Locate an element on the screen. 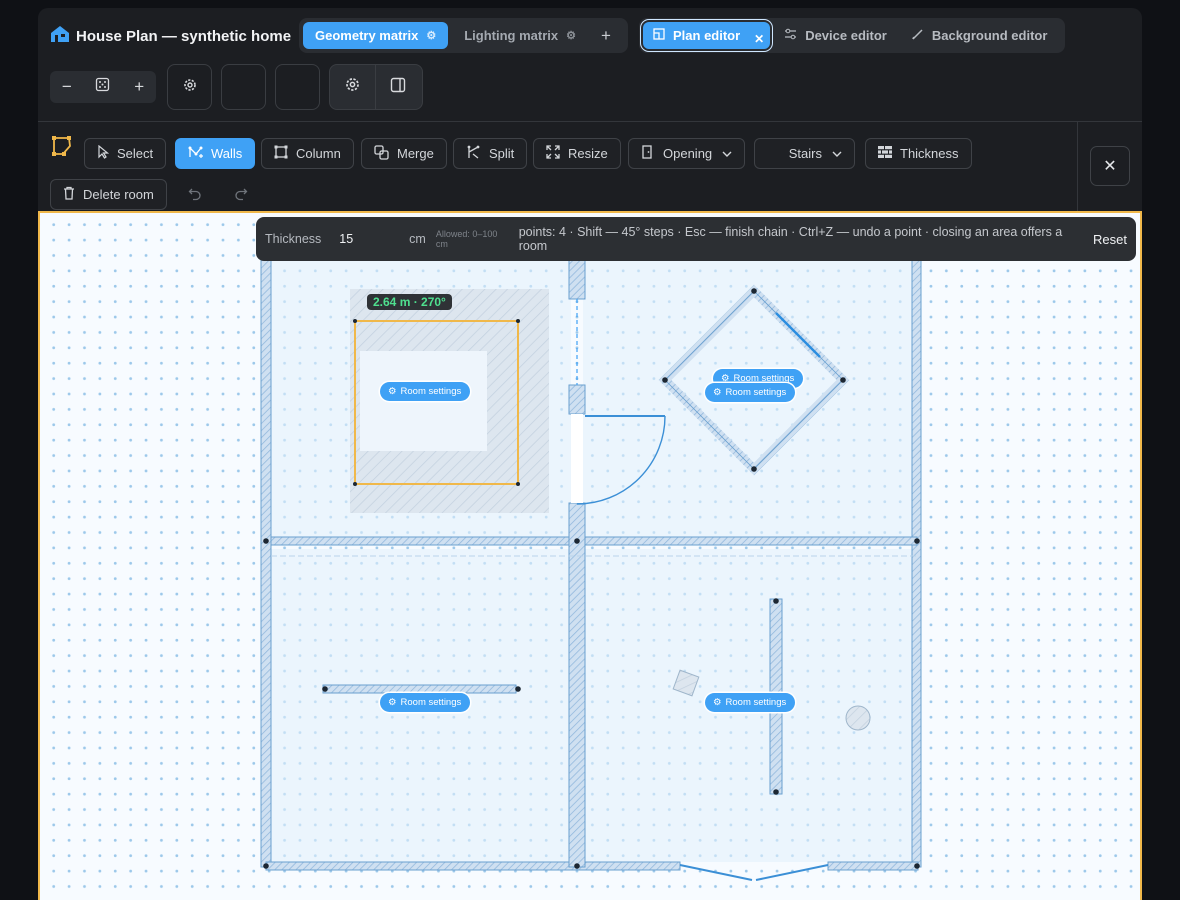 Image resolution: width=1180 pixels, height=900 pixels. tool-stairs: Stairs is located at coordinates (804, 153).